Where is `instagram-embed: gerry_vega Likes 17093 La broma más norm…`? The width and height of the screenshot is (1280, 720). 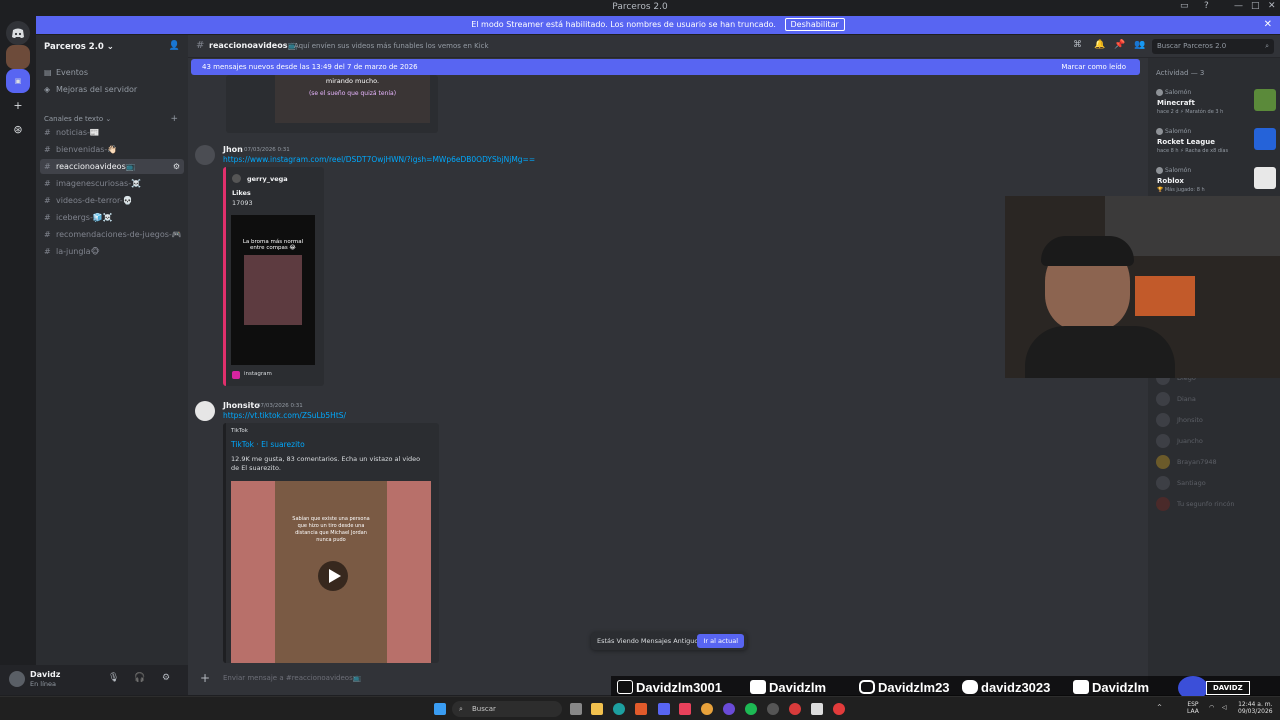
instagram-embed: gerry_vega Likes 17093 La broma más norm… is located at coordinates (273, 276).